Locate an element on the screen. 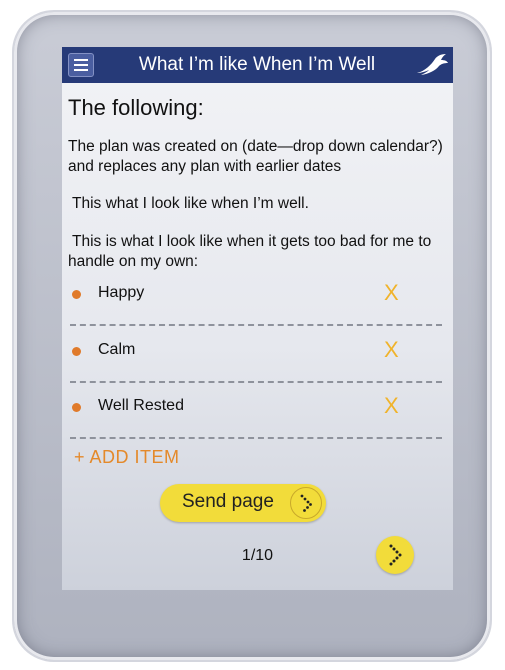 The image size is (505, 670). list-item: Happy X is located at coordinates (257, 297).